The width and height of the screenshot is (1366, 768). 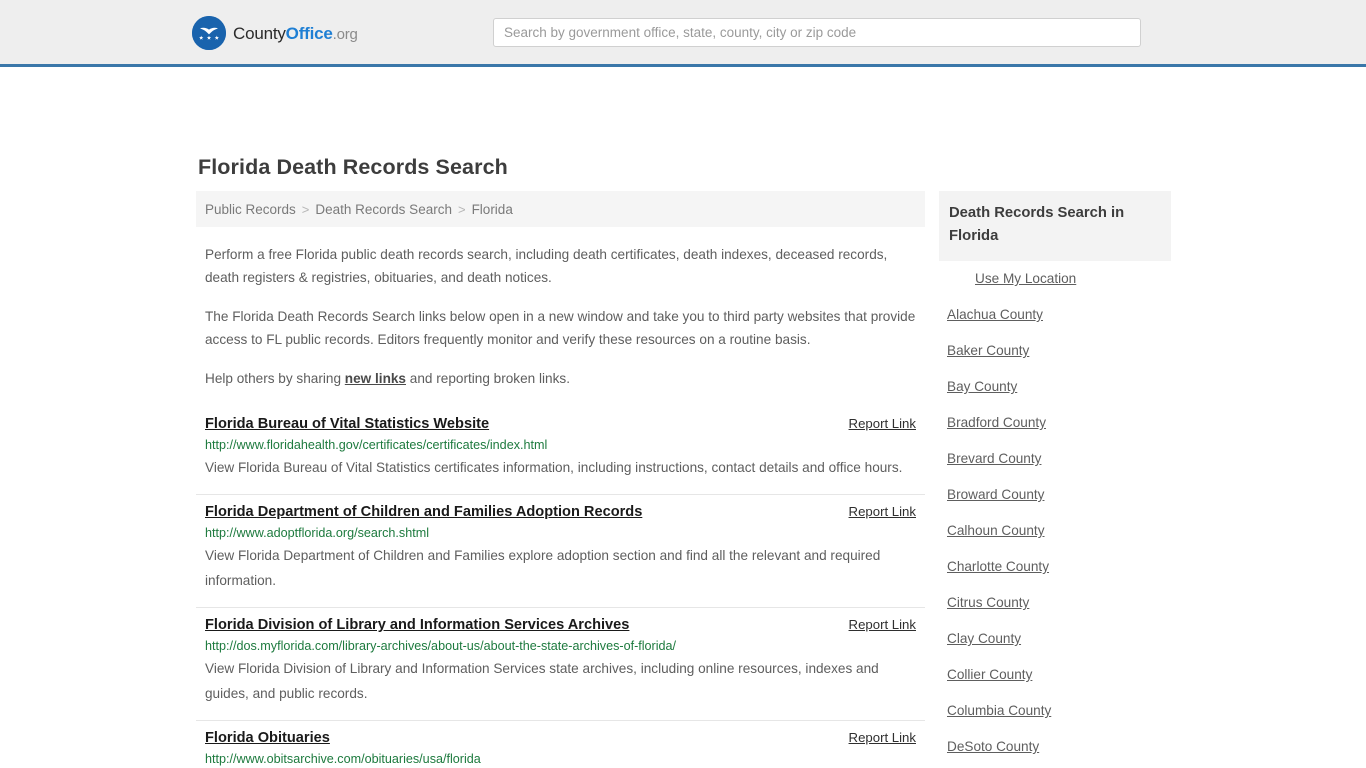 I want to click on sidebar-item-bay-county: Bay County, so click(x=1055, y=387).